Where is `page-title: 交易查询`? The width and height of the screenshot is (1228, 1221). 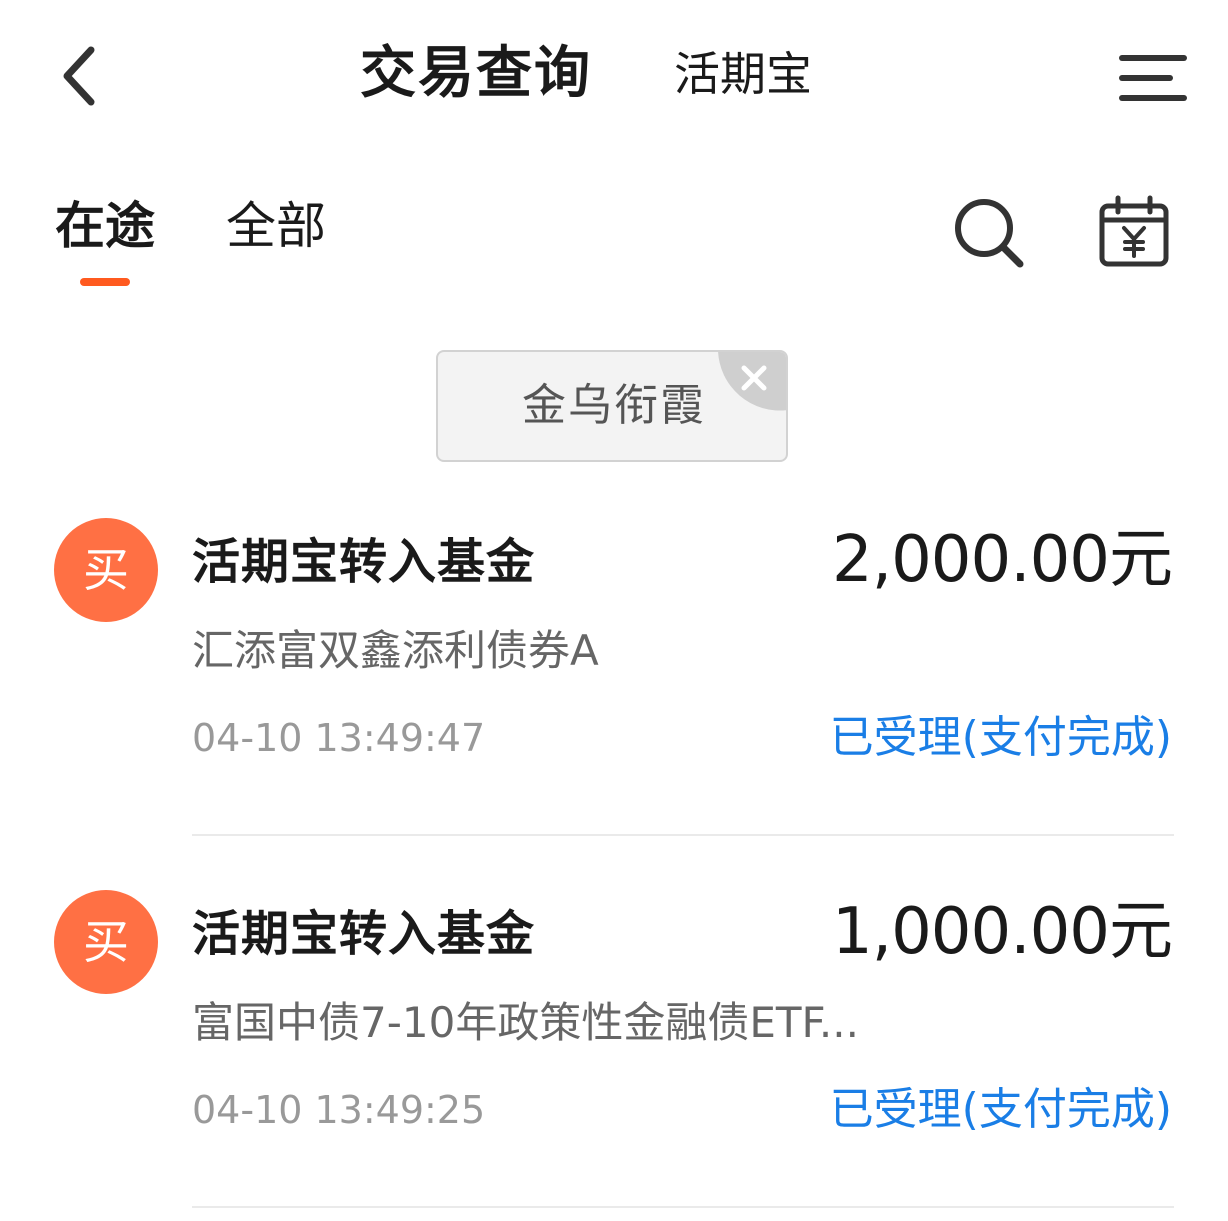
page-title: 交易查询 is located at coordinates (476, 73).